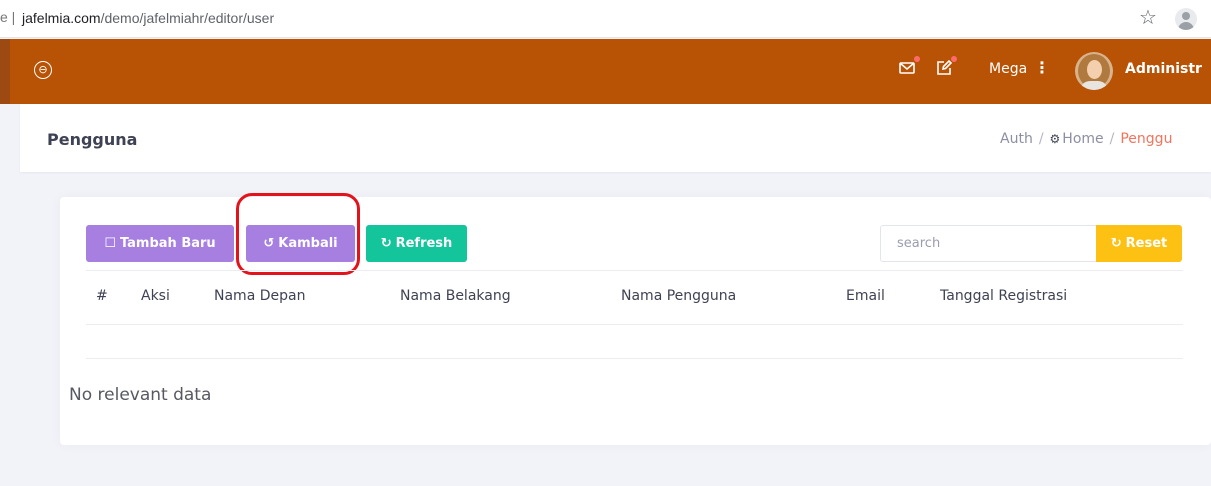  I want to click on refresh-label: Refresh, so click(424, 243).